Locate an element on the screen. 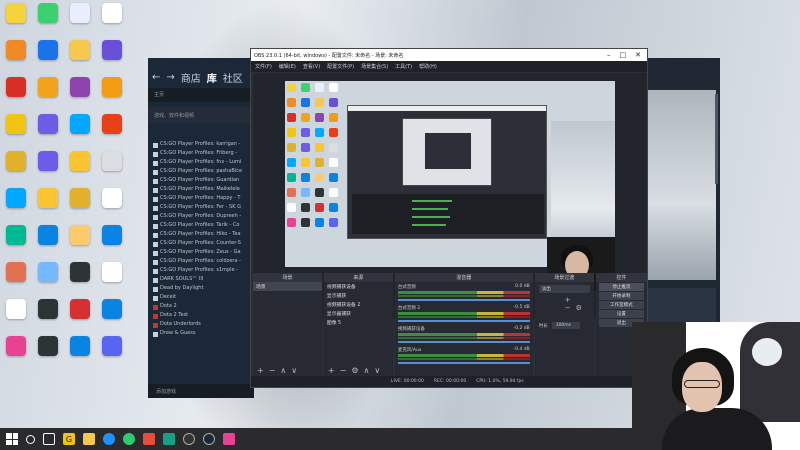 The image size is (800, 450). steam-nav-library: 库 is located at coordinates (212, 77).